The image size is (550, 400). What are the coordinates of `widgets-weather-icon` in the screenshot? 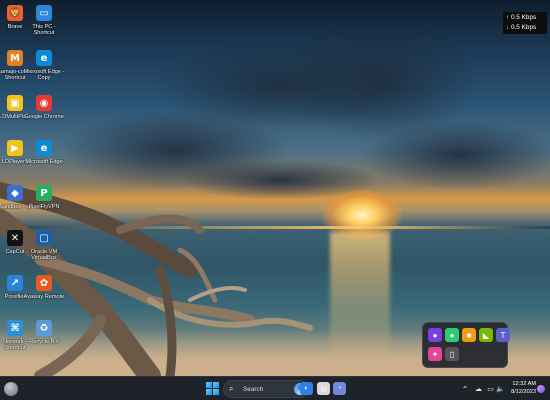 It's located at (11, 389).